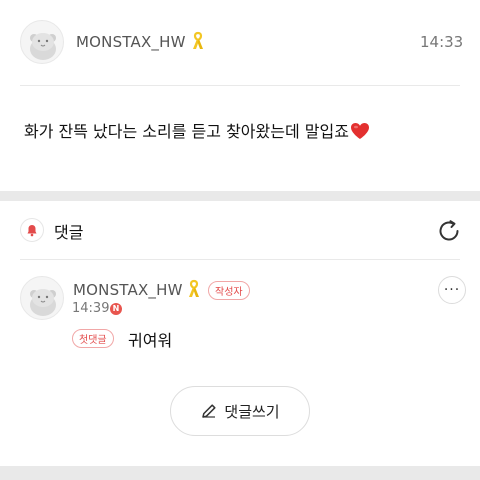  I want to click on first-comment-badge: 첫댓글, so click(93, 338).